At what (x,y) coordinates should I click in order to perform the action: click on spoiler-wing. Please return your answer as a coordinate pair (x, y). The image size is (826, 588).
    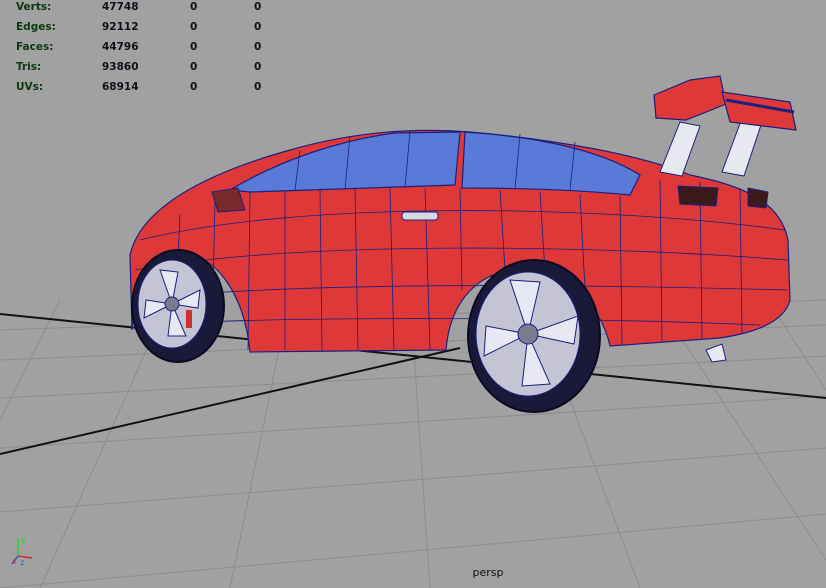
    Looking at the image, I should click on (690, 98).